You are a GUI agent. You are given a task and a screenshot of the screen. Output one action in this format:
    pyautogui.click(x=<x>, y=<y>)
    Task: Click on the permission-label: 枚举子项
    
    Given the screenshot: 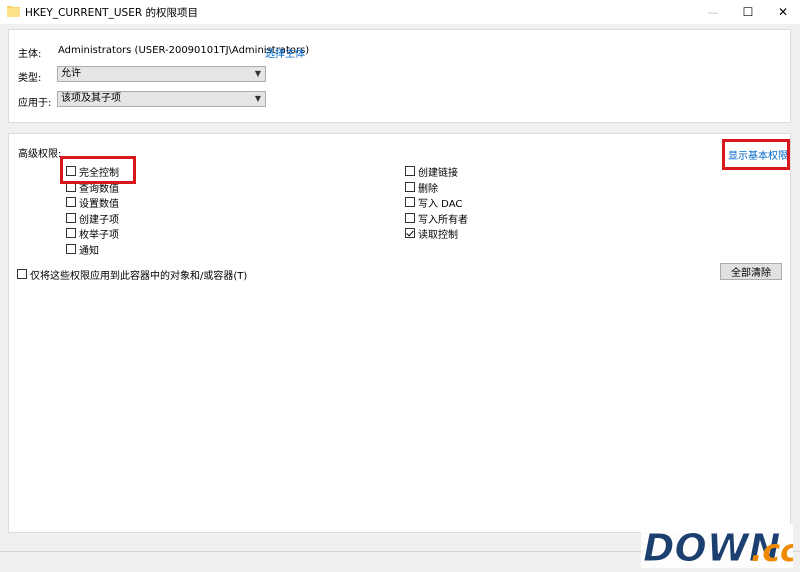 What is the action you would take?
    pyautogui.click(x=99, y=235)
    